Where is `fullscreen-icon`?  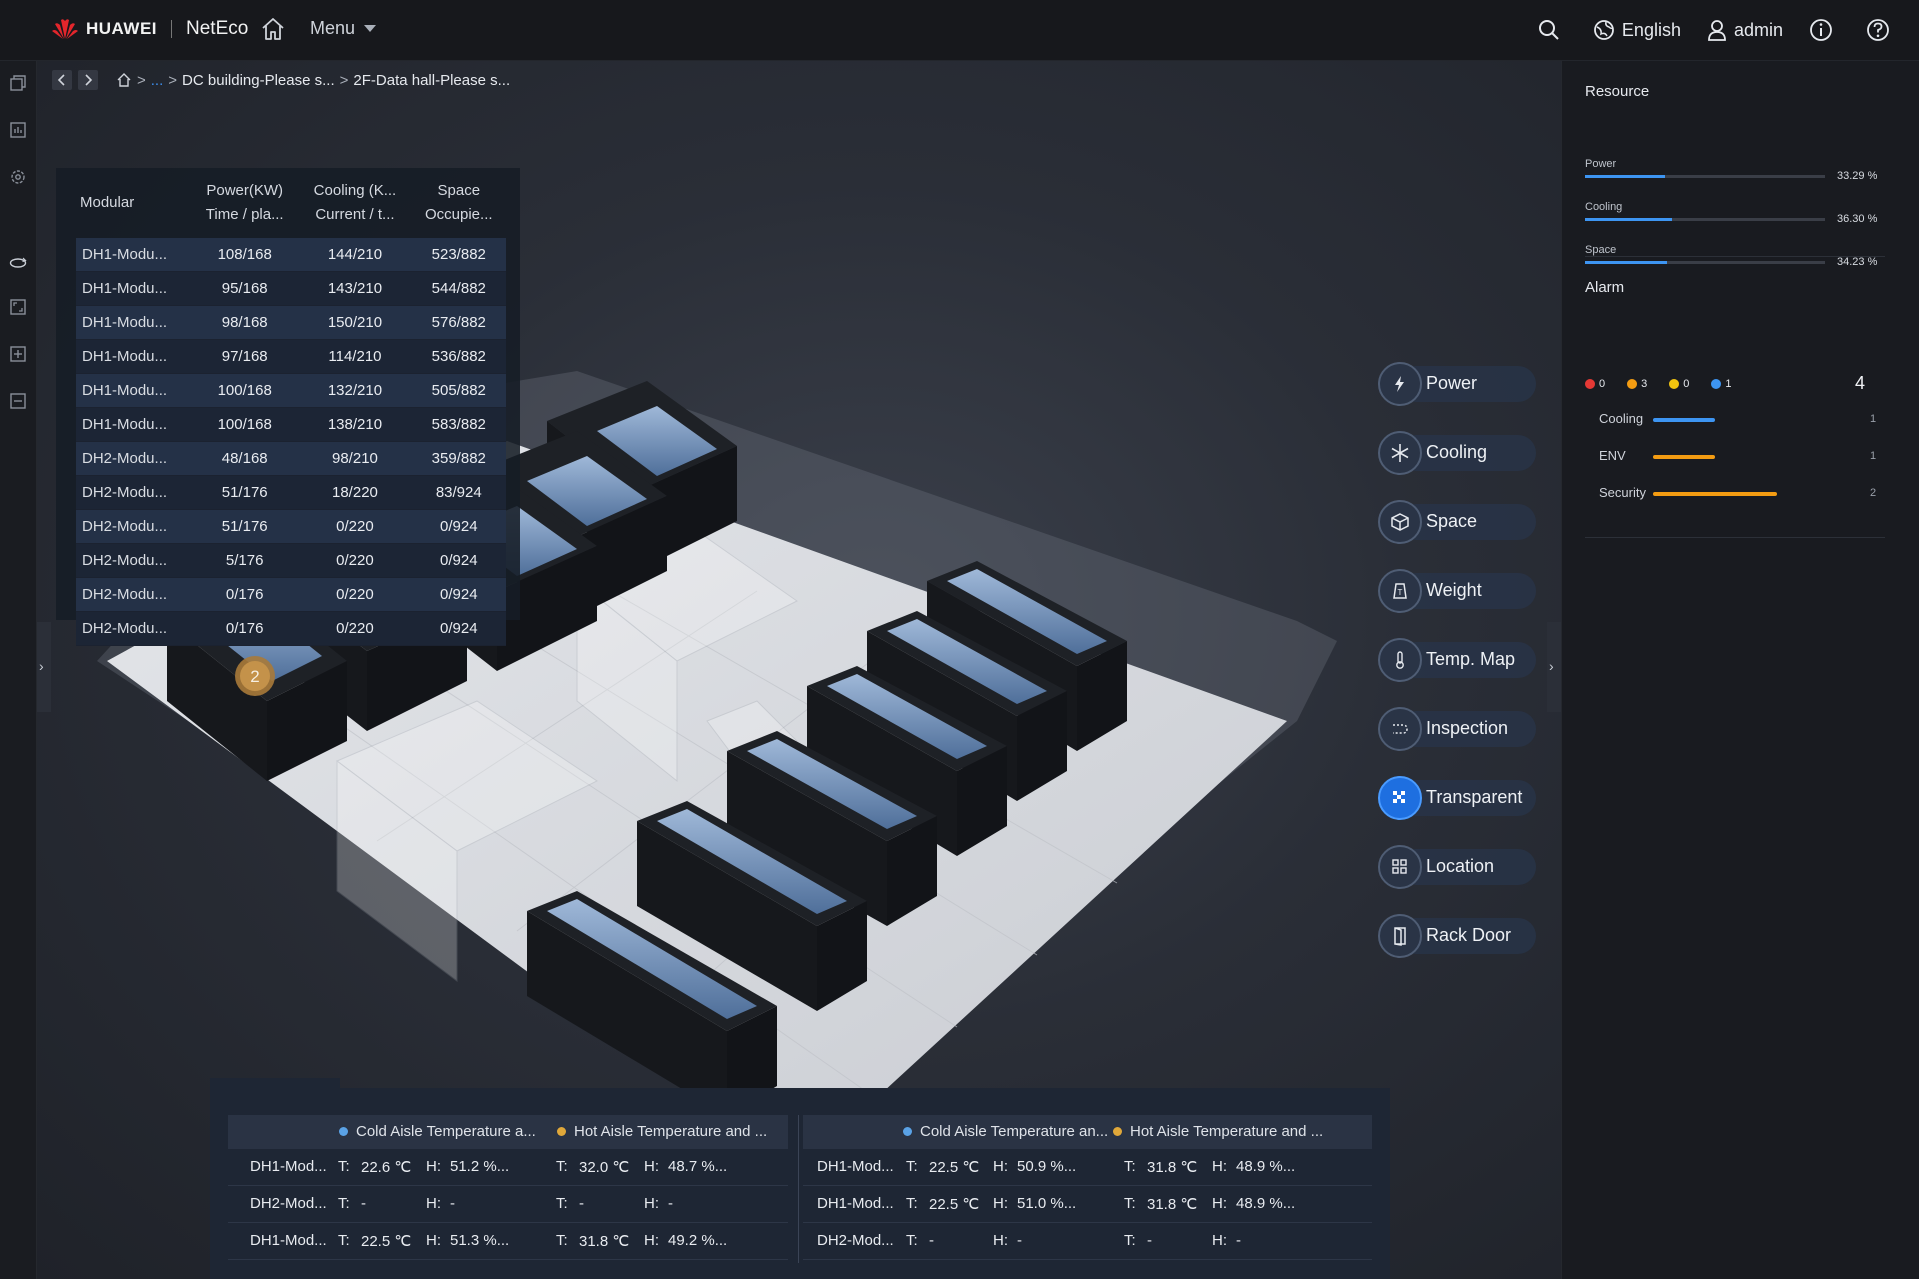 fullscreen-icon is located at coordinates (18, 307).